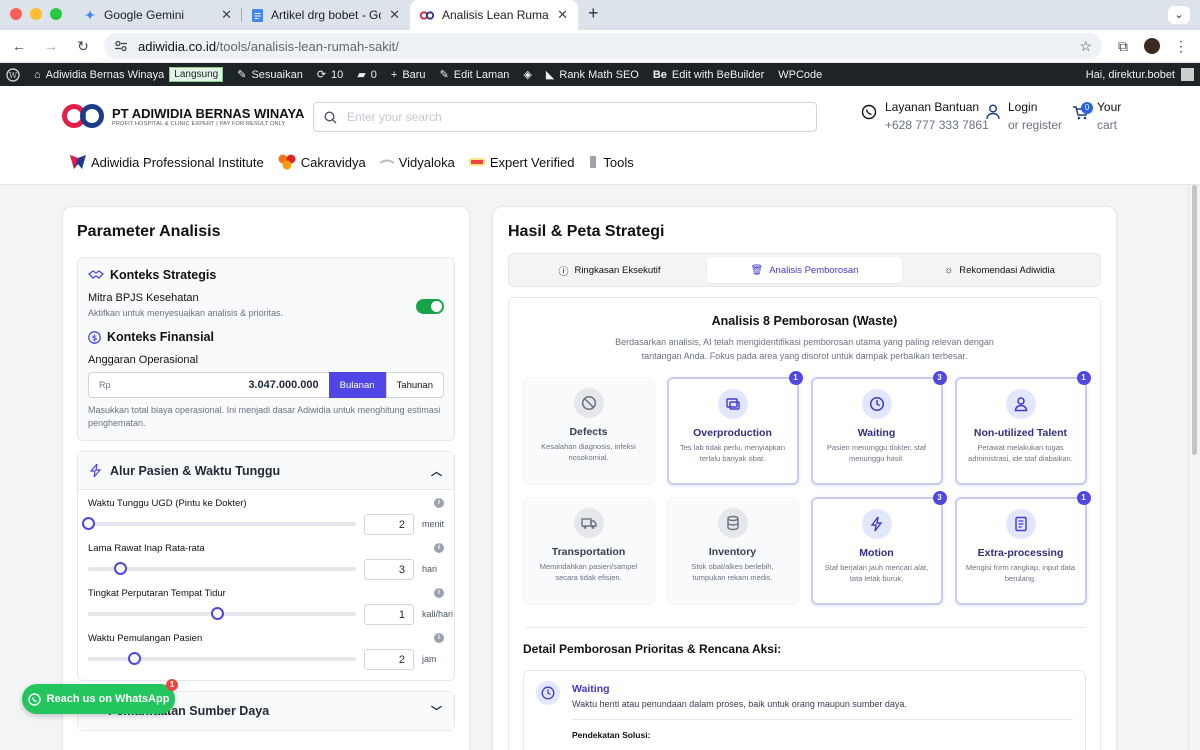 The image size is (1200, 750). Describe the element at coordinates (527, 74) in the screenshot. I see `wp-diamond-link: ◈` at that location.